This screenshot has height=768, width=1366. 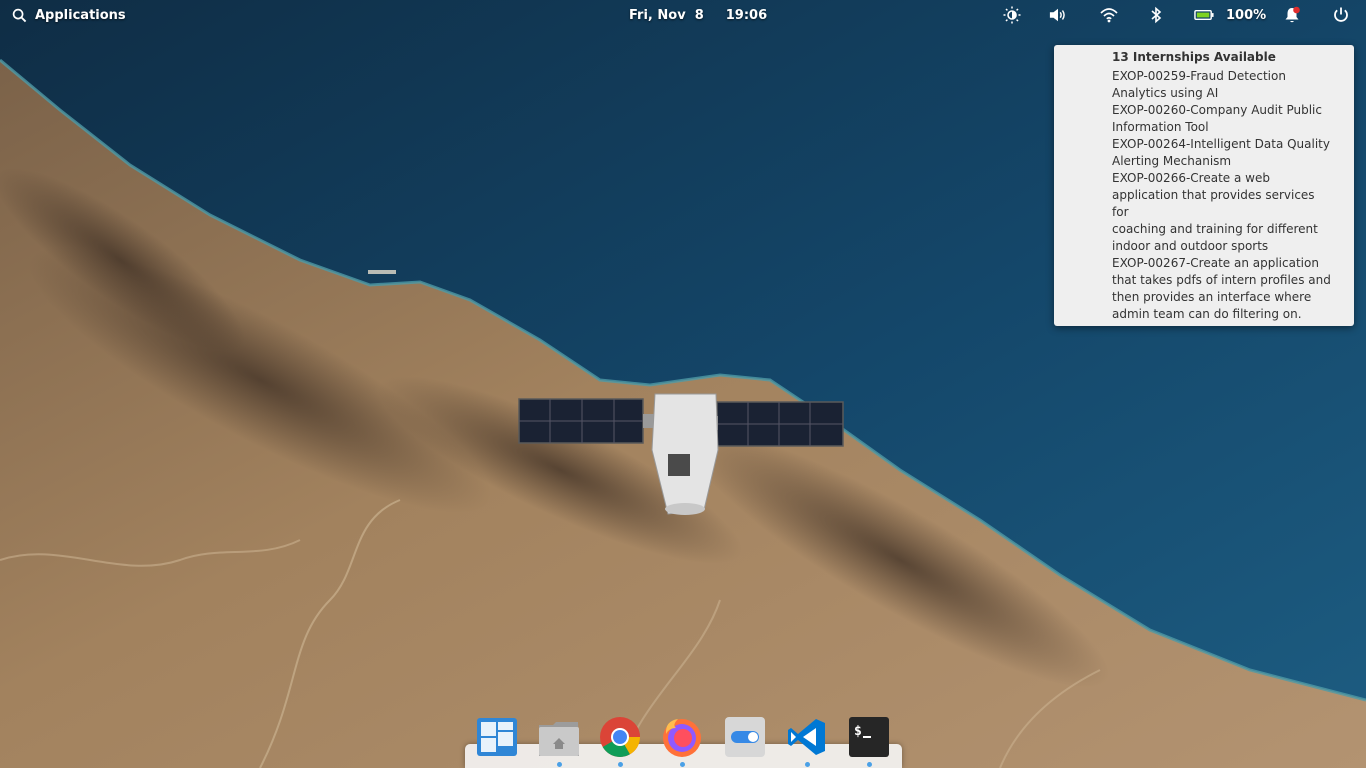 What do you see at coordinates (80, 15) in the screenshot?
I see `applications-label: Applications` at bounding box center [80, 15].